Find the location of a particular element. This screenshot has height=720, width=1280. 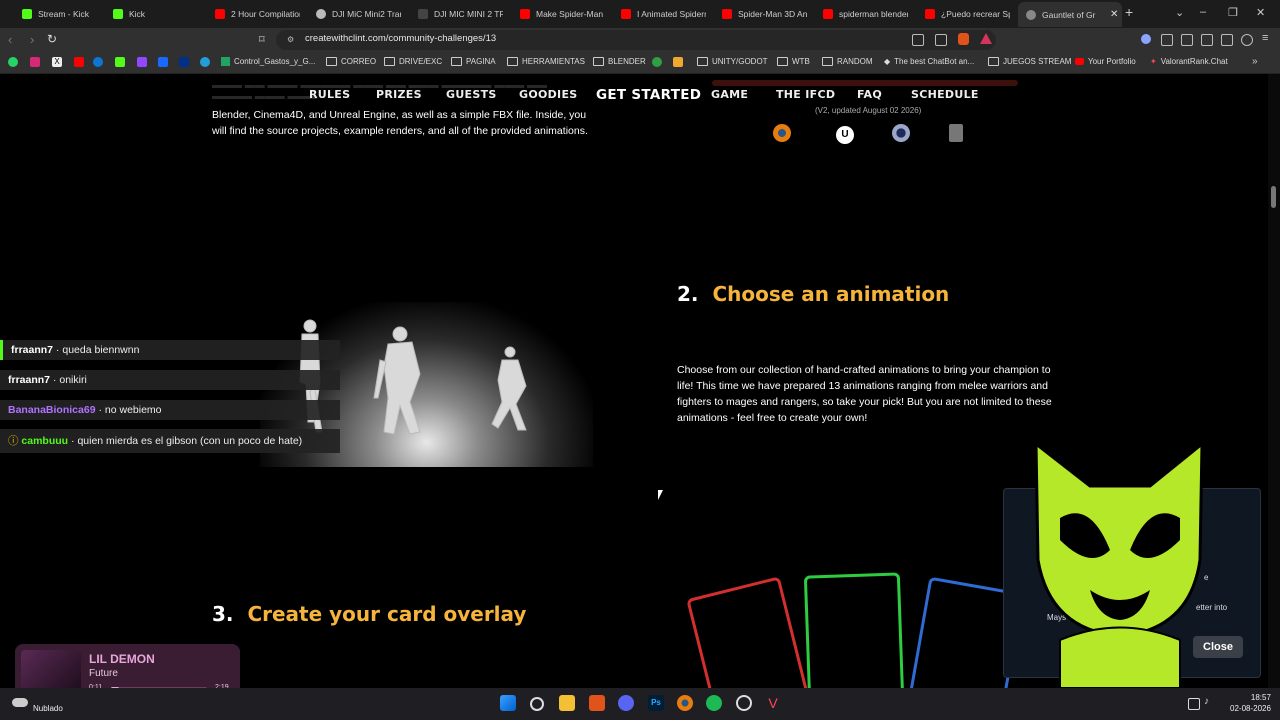

fbx-file-icon is located at coordinates (956, 133).